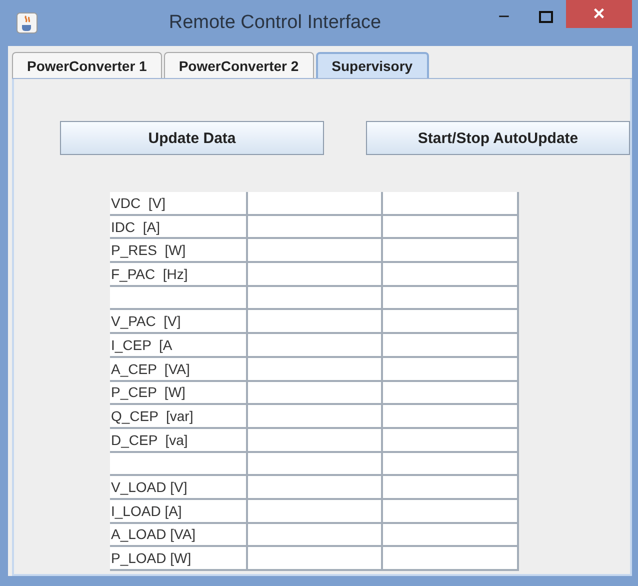 The image size is (638, 586). Describe the element at coordinates (504, 17) in the screenshot. I see `minimize-button: −` at that location.